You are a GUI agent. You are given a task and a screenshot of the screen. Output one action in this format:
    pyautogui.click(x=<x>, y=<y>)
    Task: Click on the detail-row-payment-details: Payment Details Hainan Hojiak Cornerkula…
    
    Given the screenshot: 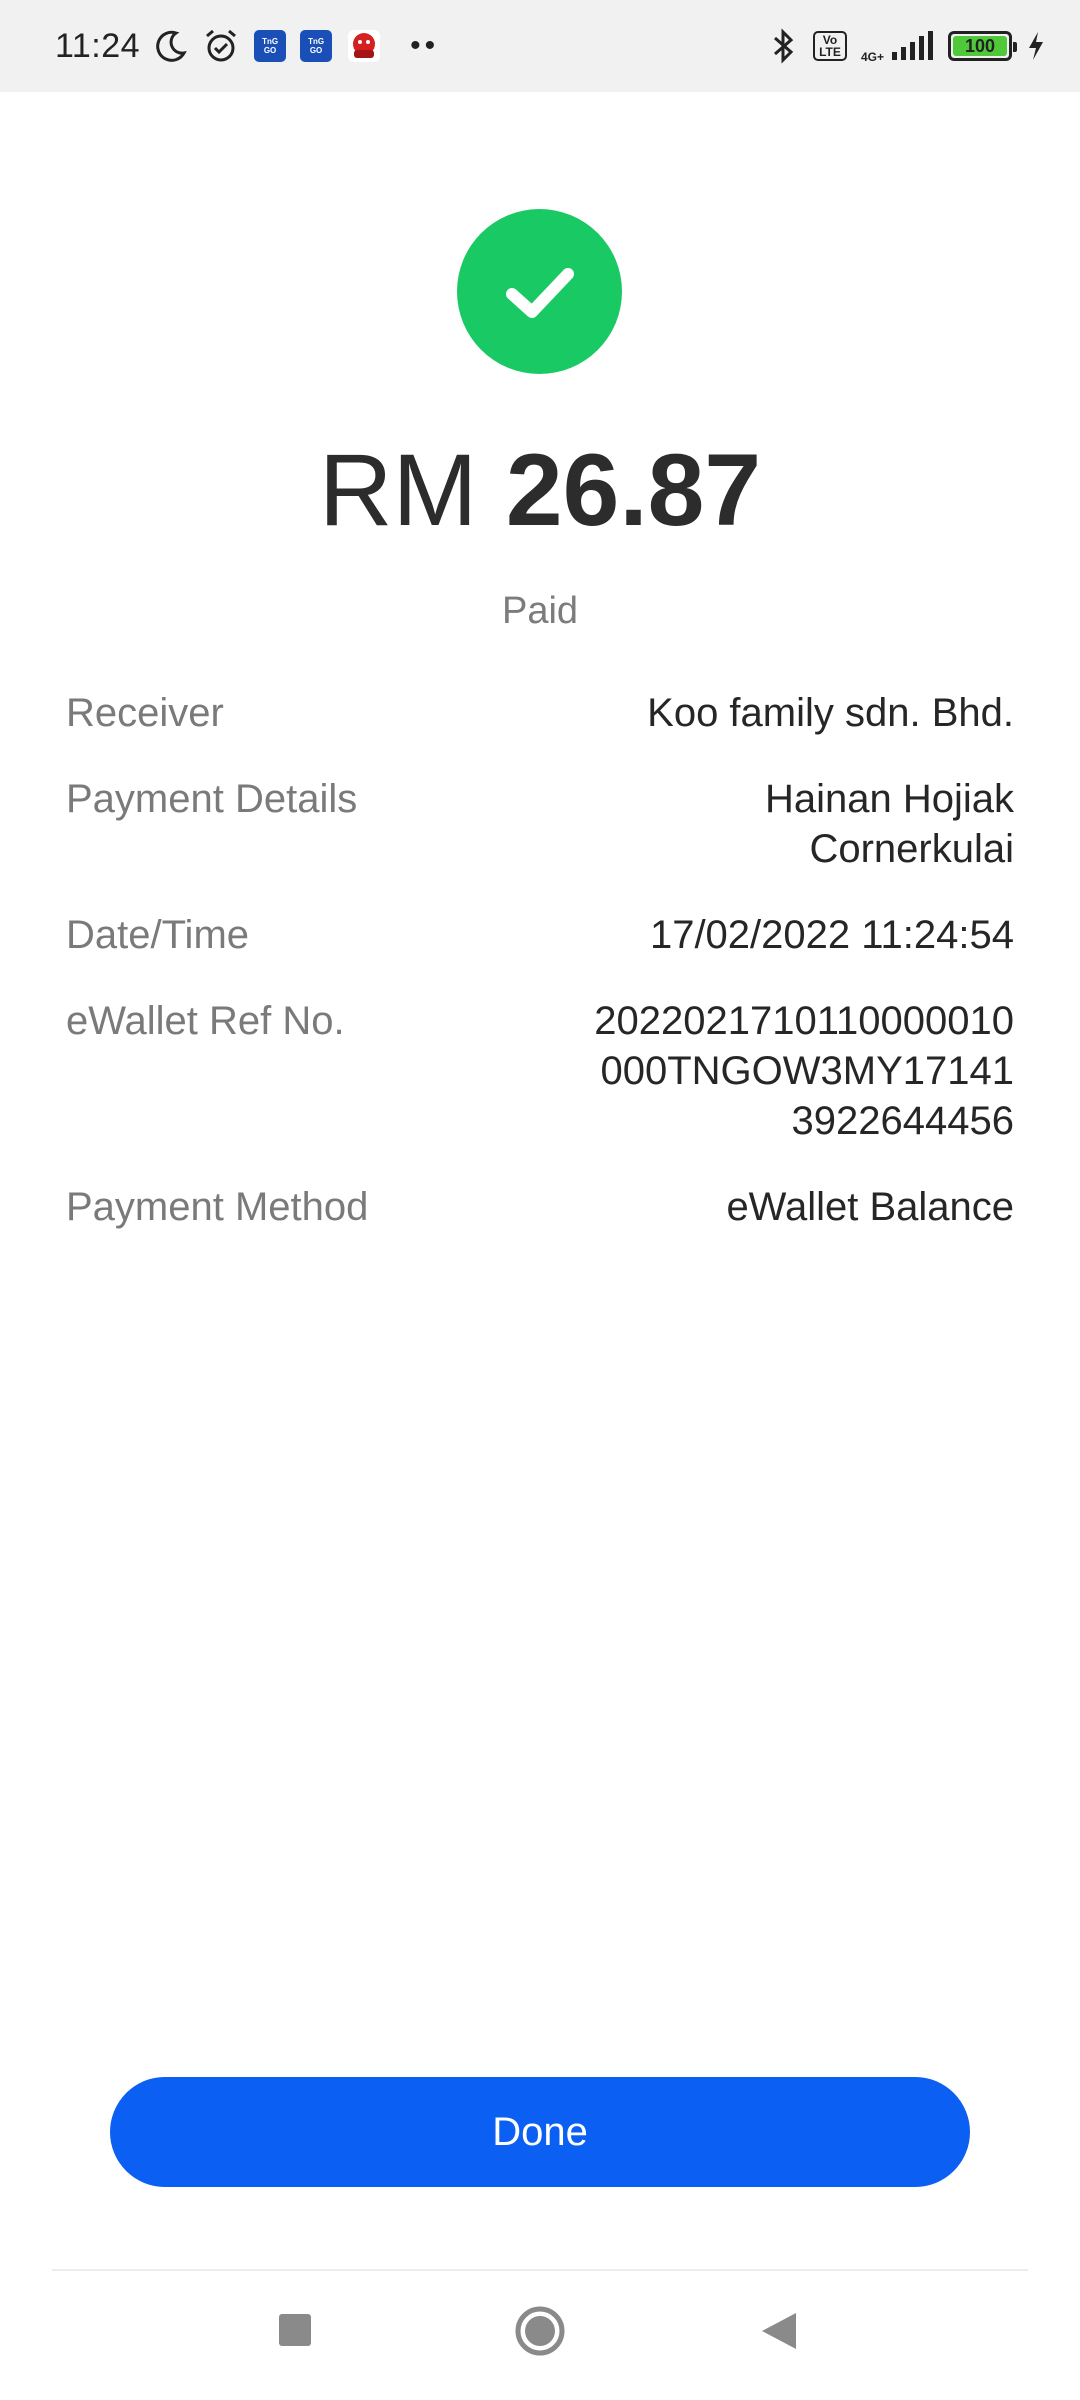 What is the action you would take?
    pyautogui.click(x=540, y=824)
    